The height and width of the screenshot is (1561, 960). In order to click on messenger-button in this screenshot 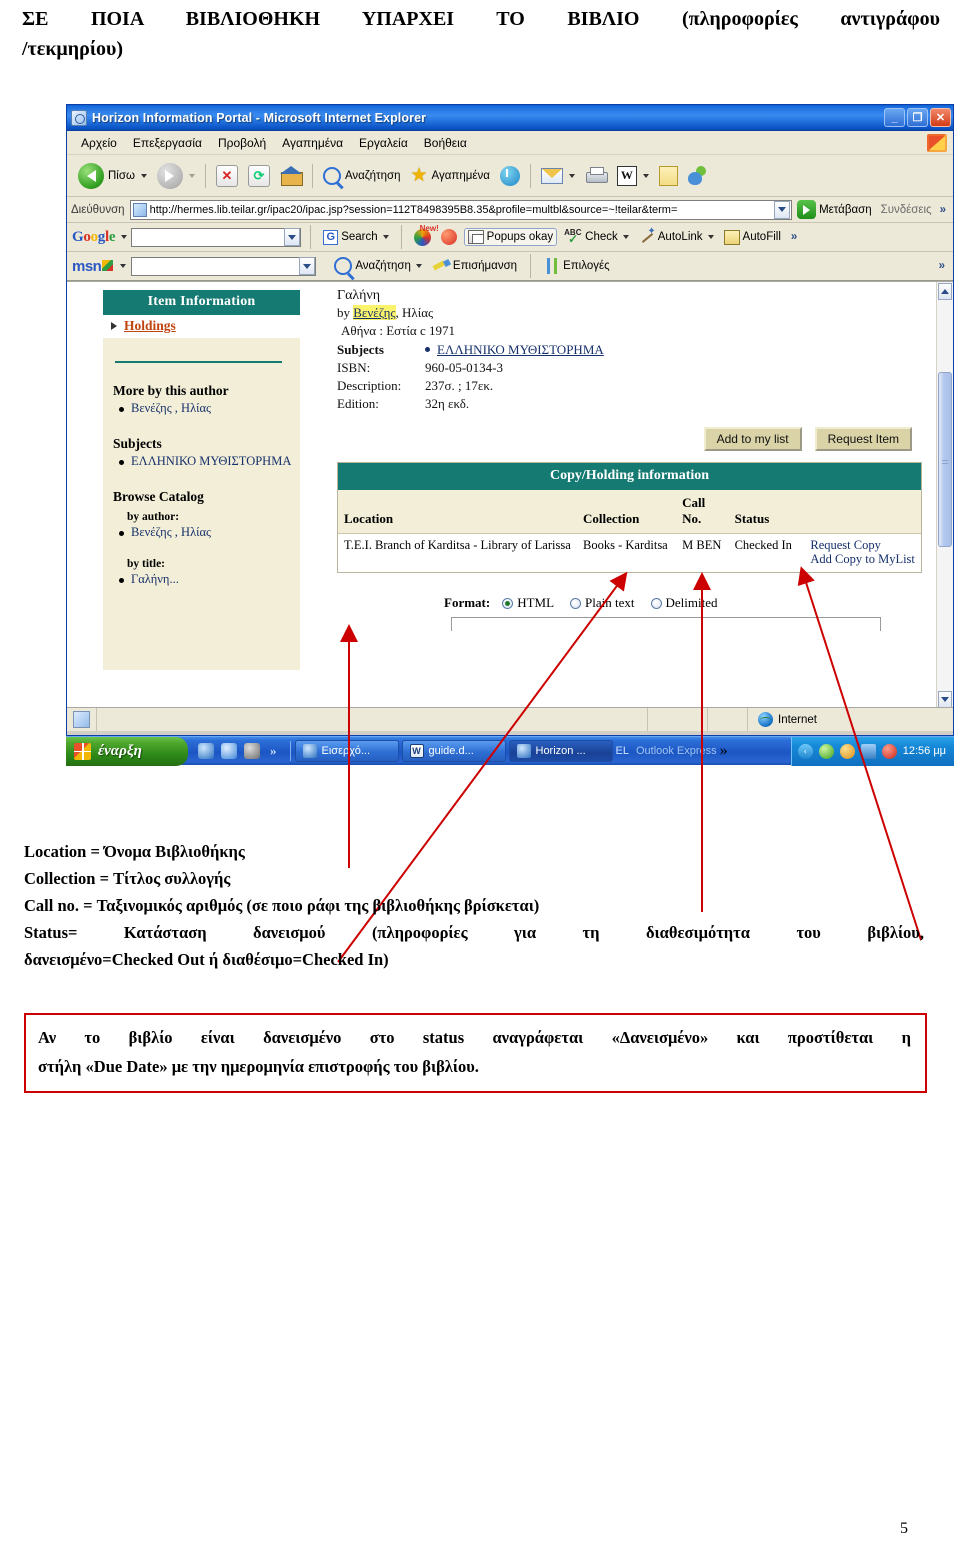, I will do `click(699, 176)`.